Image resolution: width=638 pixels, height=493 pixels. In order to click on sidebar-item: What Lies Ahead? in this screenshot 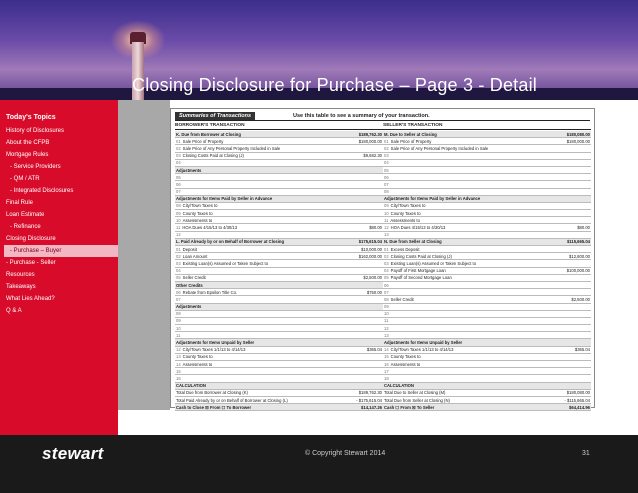, I will do `click(59, 299)`.